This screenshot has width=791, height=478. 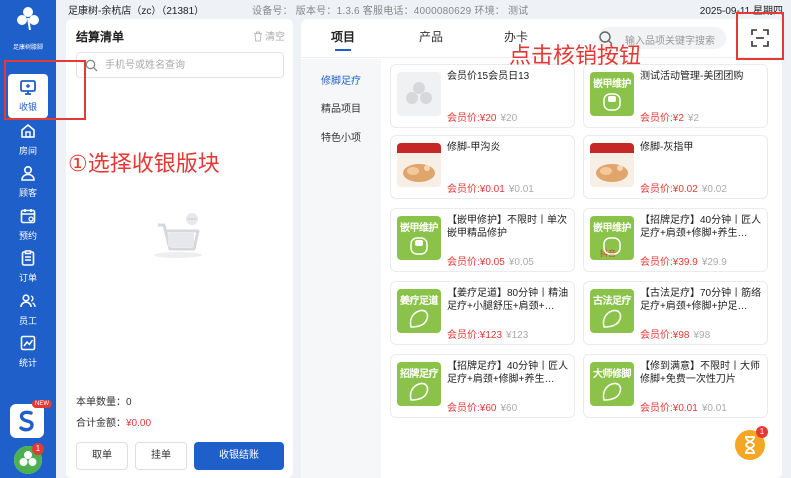 I want to click on member-price: 会员价:¥2, so click(x=662, y=118).